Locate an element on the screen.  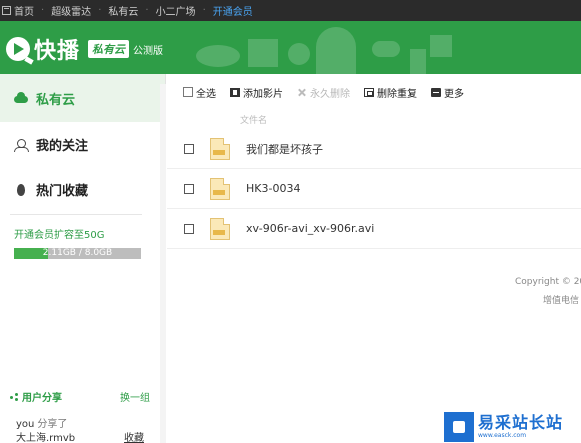
sidebar-item-label: 私有云 is located at coordinates (56, 100).